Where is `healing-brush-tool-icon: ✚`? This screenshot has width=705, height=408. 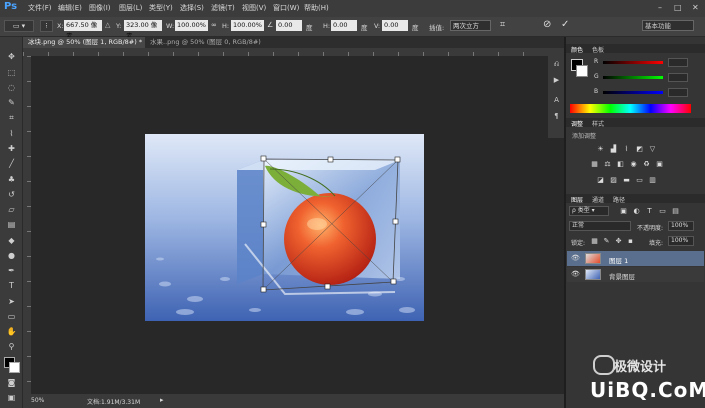
healing-brush-tool-icon: ✚ is located at coordinates (11, 149).